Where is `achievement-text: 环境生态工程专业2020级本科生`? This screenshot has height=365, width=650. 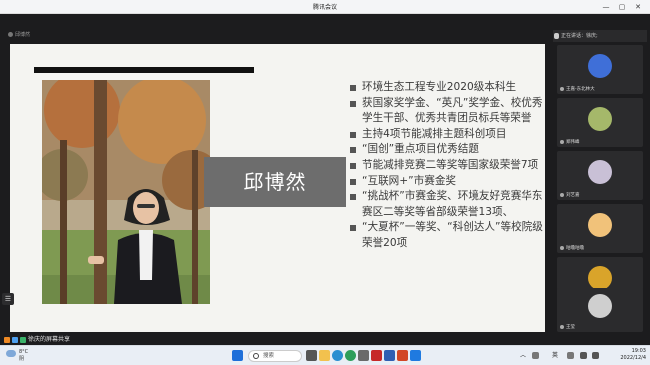
achievement-text: 环境生态工程专业2020级本科生 is located at coordinates (439, 87).